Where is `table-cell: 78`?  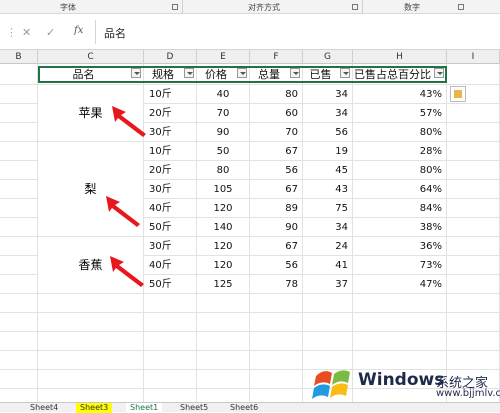 table-cell: 78 is located at coordinates (276, 284).